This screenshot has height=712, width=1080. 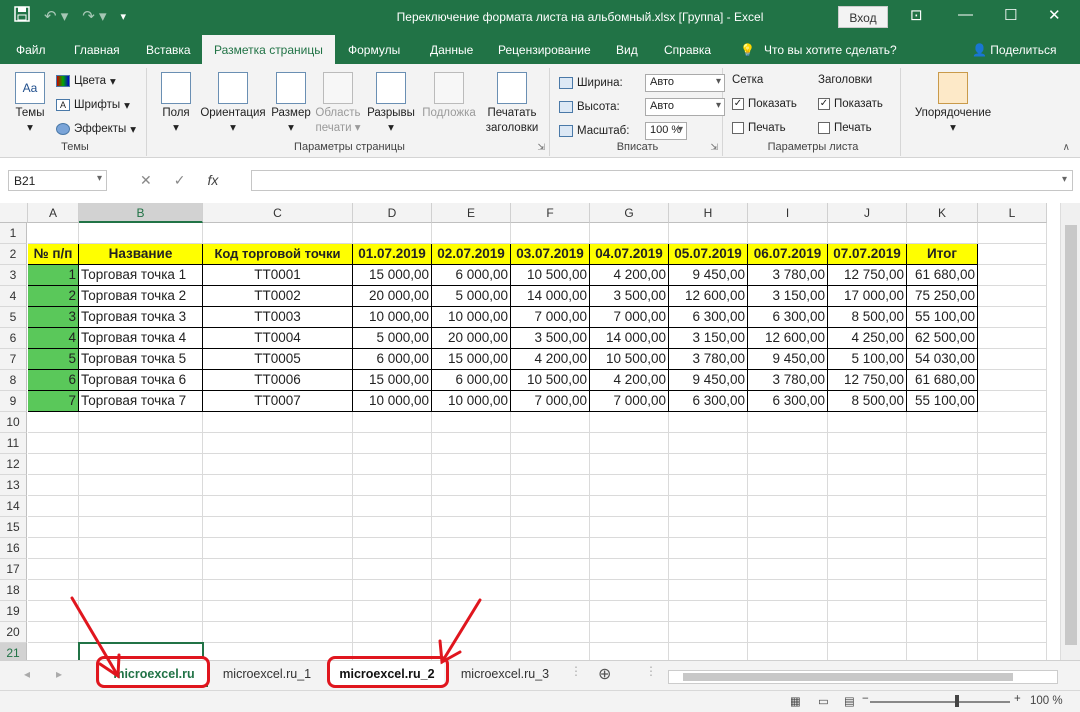 I want to click on page-layout-view-icon: ▭, so click(x=823, y=701).